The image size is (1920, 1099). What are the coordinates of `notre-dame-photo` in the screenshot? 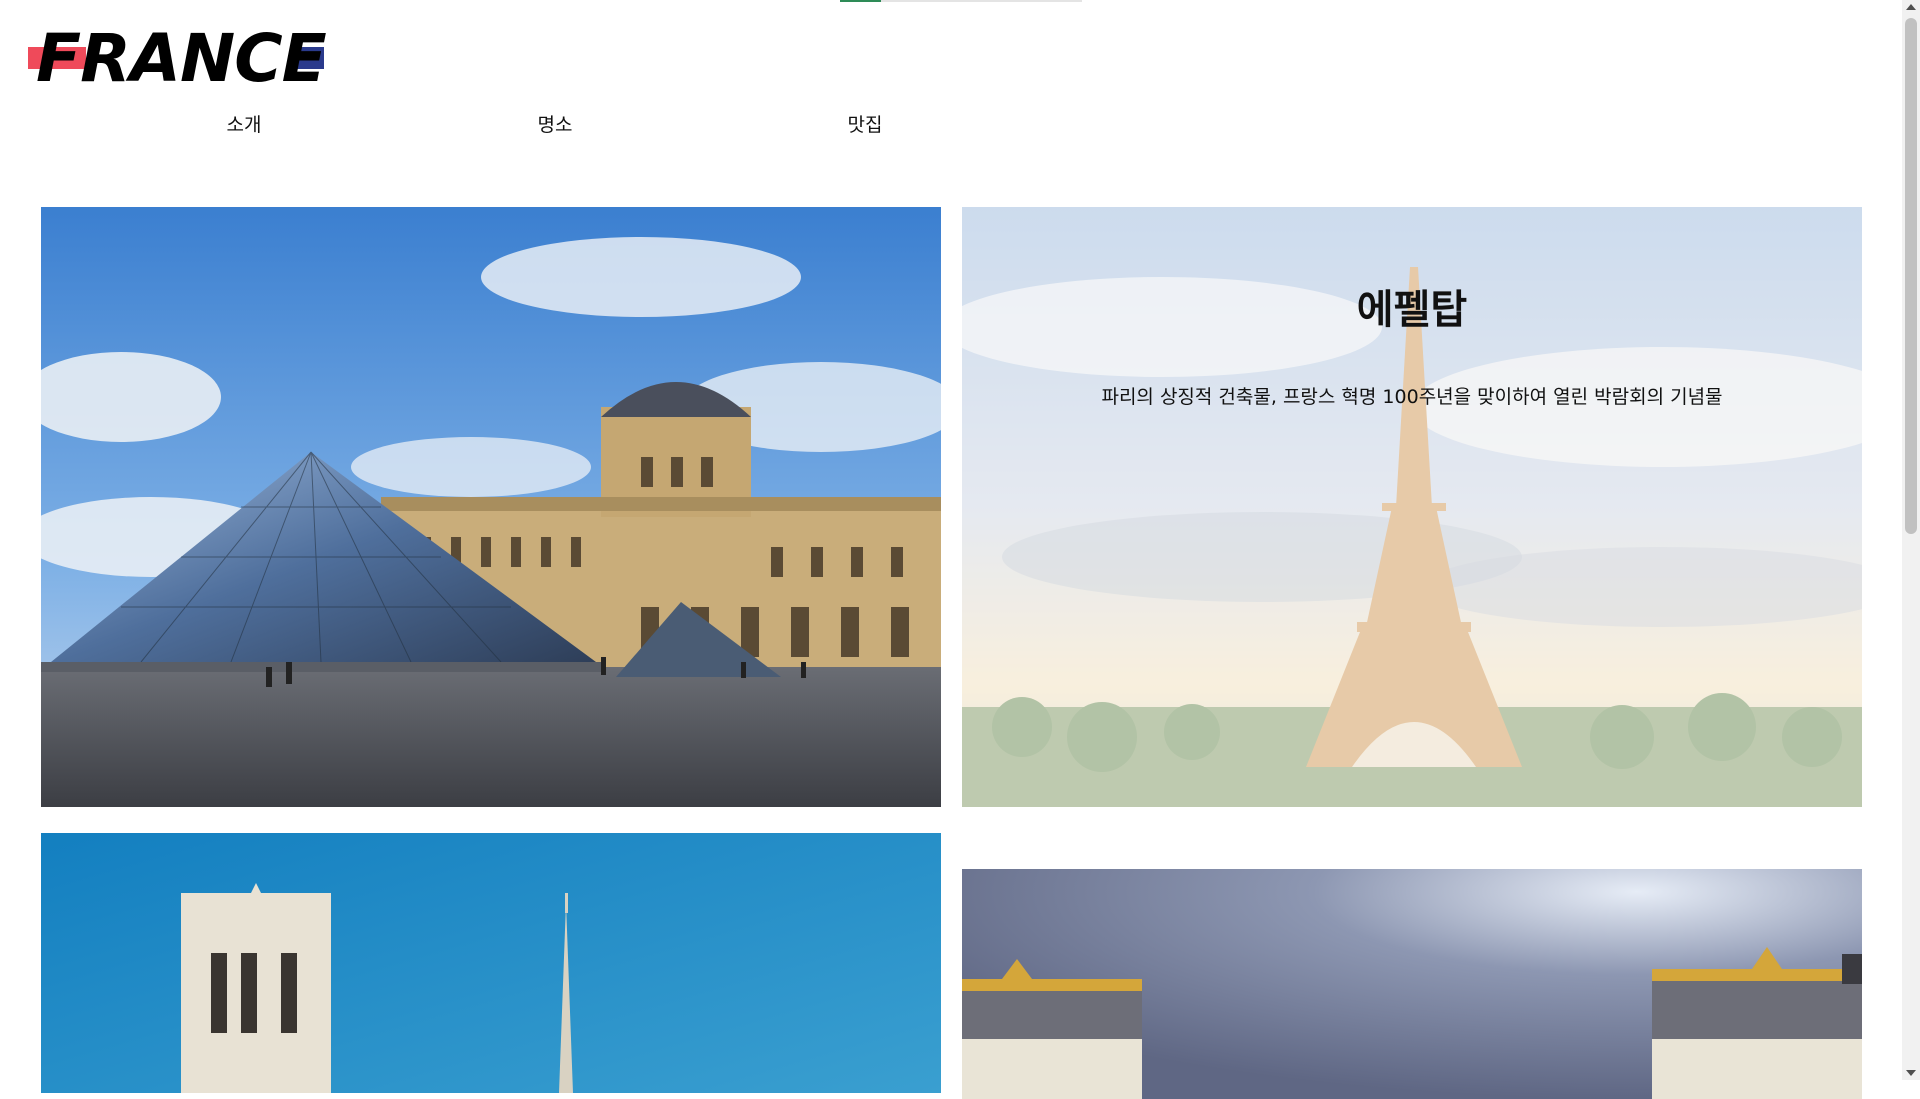 It's located at (491, 963).